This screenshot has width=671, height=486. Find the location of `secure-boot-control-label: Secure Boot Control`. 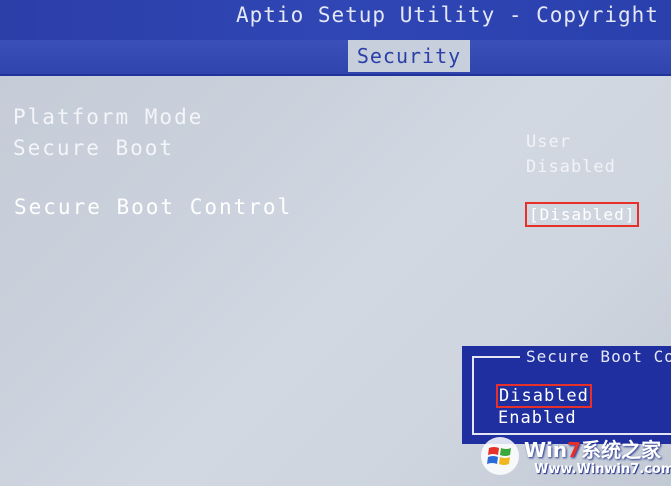

secure-boot-control-label: Secure Boot Control is located at coordinates (153, 207).